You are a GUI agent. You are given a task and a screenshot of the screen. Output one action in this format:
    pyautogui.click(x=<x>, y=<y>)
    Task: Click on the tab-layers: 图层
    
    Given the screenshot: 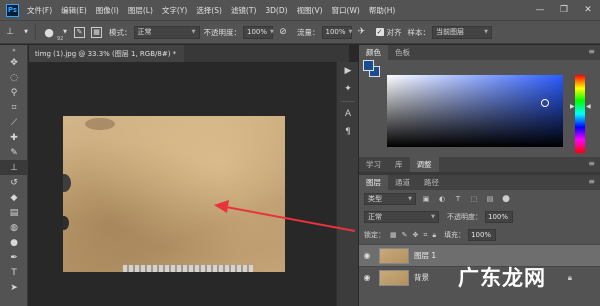 What is the action you would take?
    pyautogui.click(x=373, y=182)
    